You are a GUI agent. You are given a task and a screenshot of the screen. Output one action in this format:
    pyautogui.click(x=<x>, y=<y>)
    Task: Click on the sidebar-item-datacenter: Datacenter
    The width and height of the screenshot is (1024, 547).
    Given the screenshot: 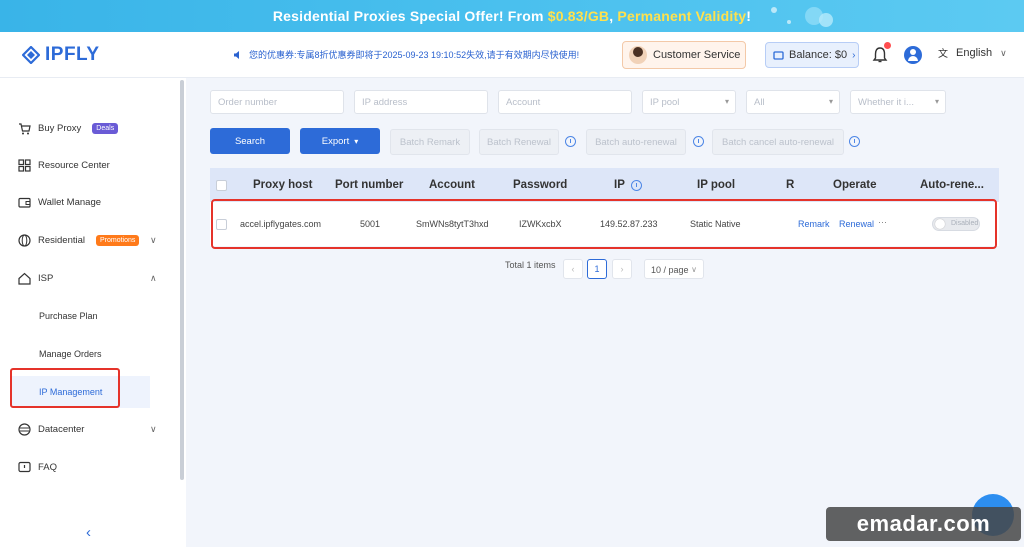 What is the action you would take?
    pyautogui.click(x=51, y=429)
    